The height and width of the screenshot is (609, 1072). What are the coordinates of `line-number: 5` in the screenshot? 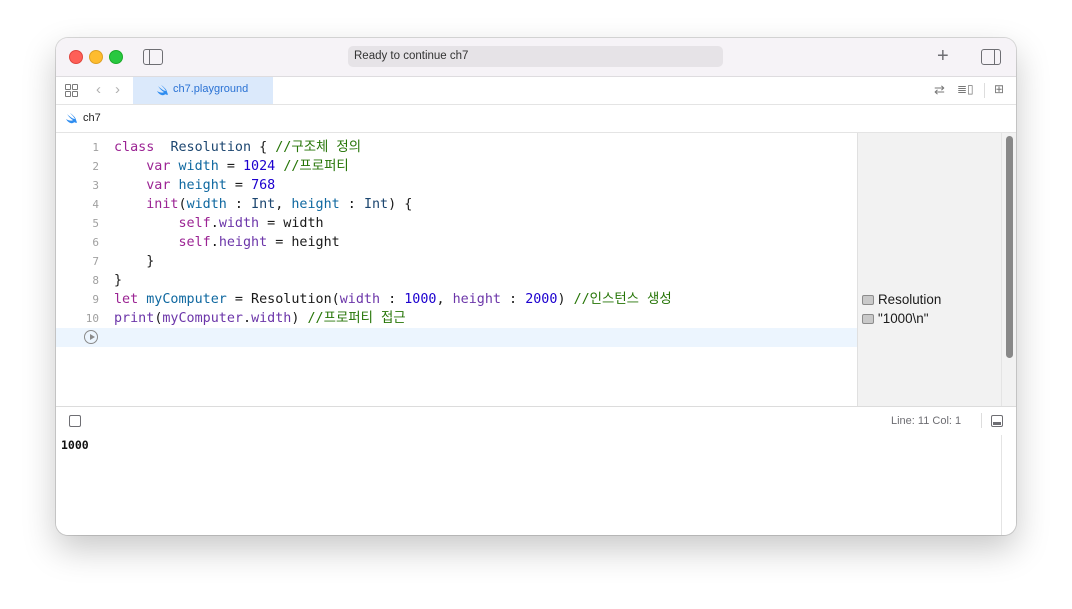 It's located at (95, 223).